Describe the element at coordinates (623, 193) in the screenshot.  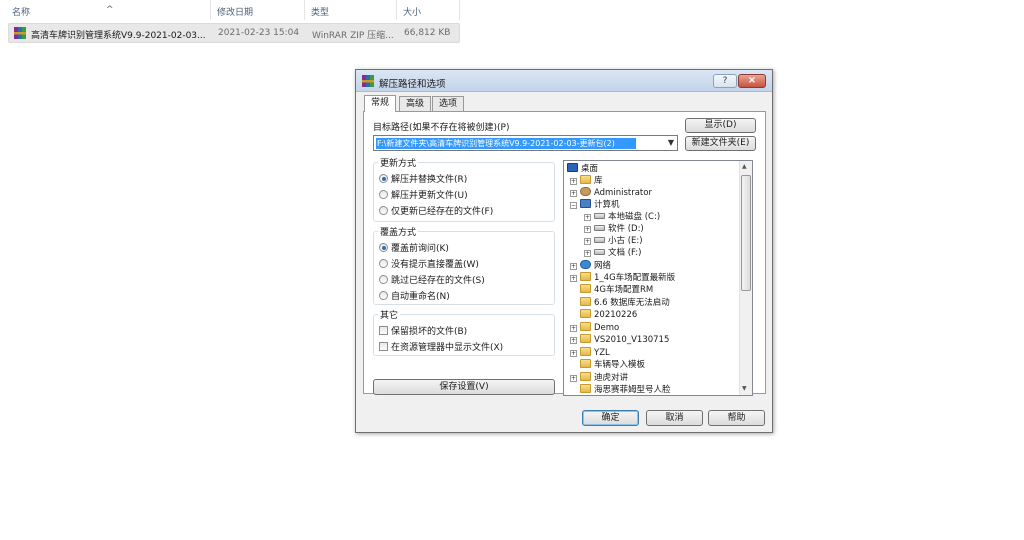
I see `tree-label: Administrator` at that location.